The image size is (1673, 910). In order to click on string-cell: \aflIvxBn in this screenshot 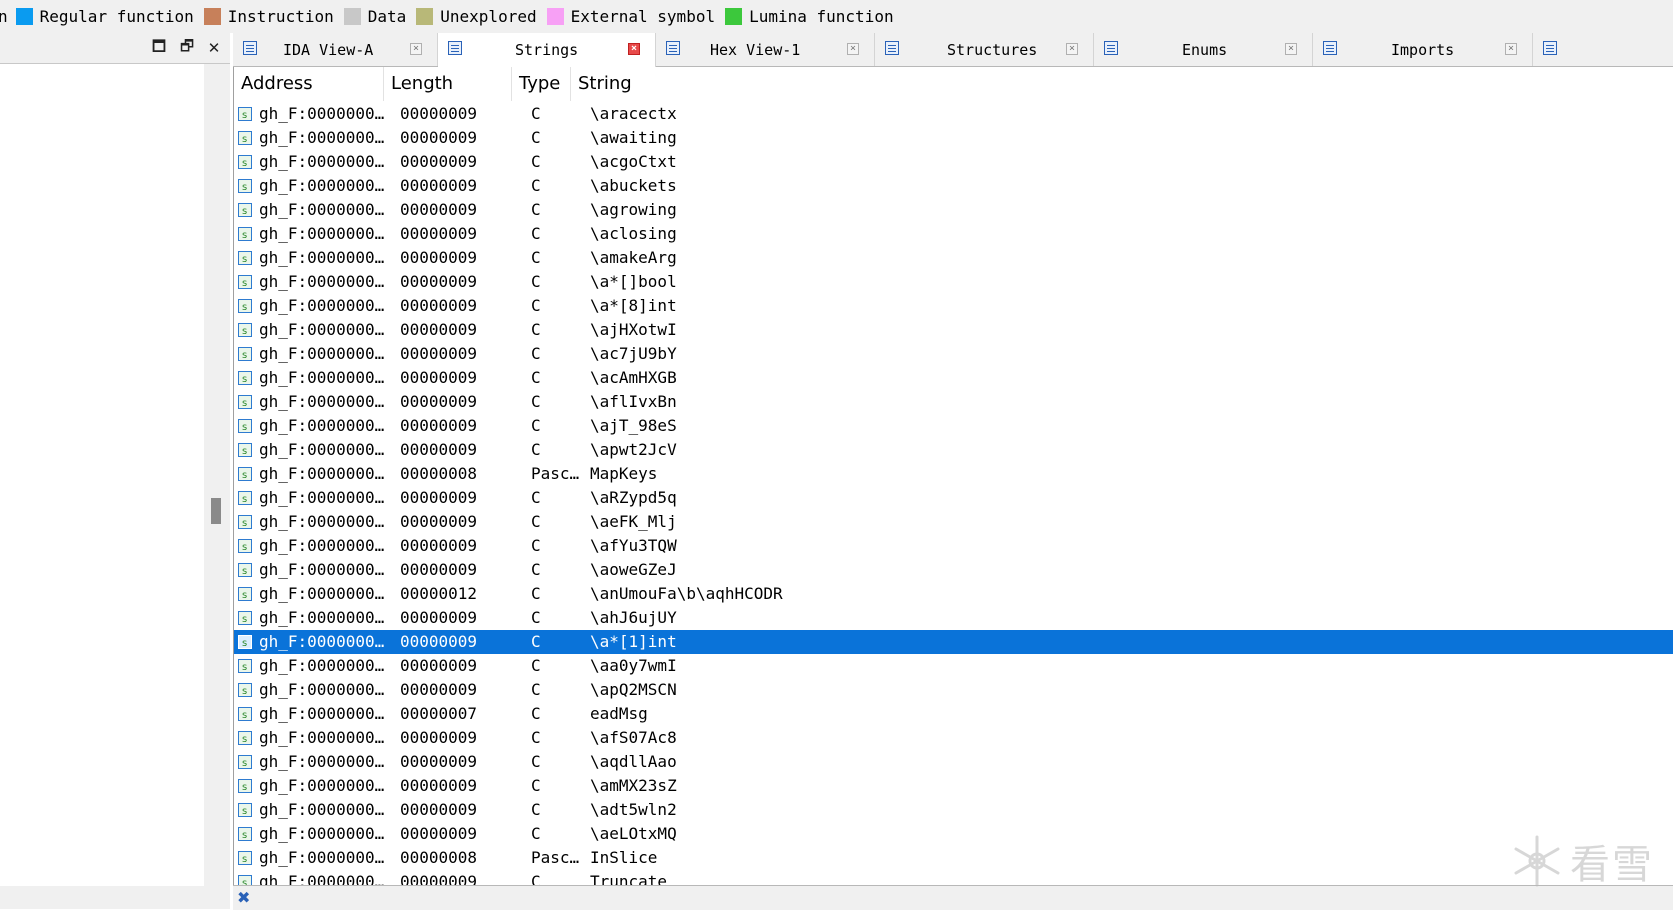, I will do `click(633, 401)`.